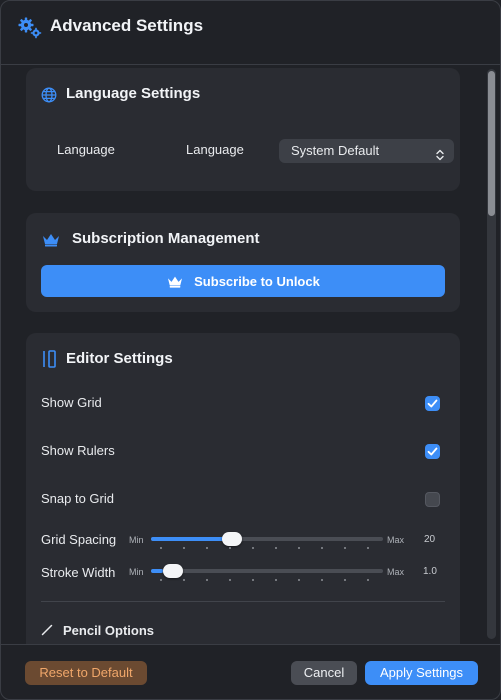  Describe the element at coordinates (172, 571) in the screenshot. I see `stroke-width-knob` at that location.